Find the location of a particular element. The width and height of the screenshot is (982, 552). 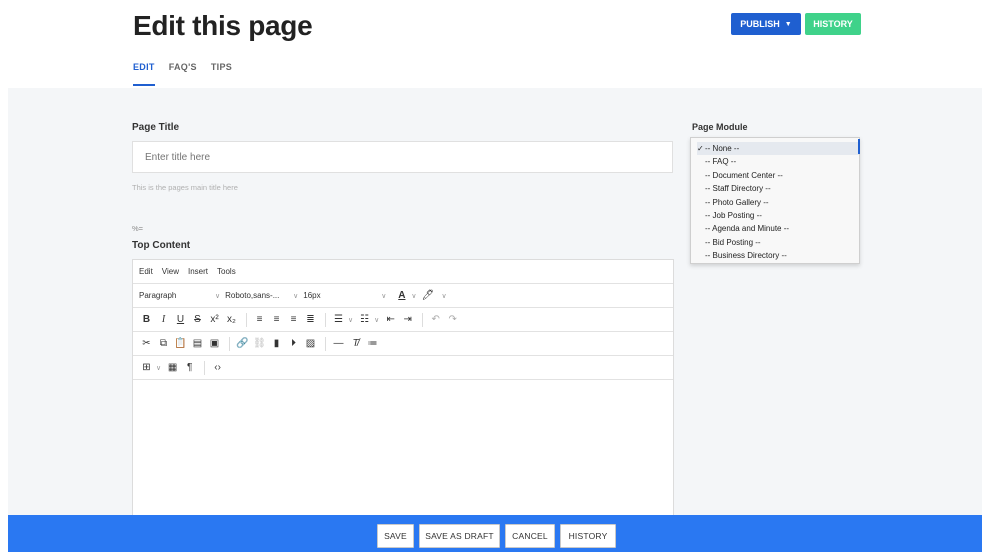

unlink-icon: ⛓ is located at coordinates (259, 344).